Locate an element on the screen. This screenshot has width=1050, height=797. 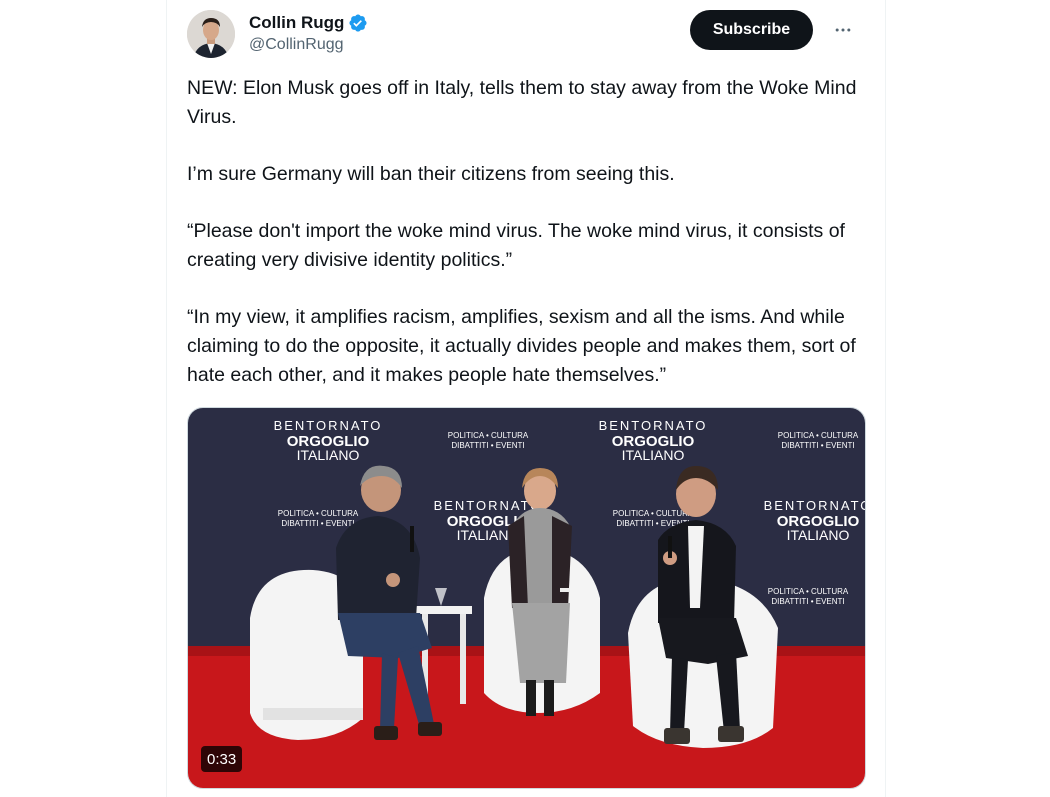
video-duration-badge: 0:33 is located at coordinates (222, 759).